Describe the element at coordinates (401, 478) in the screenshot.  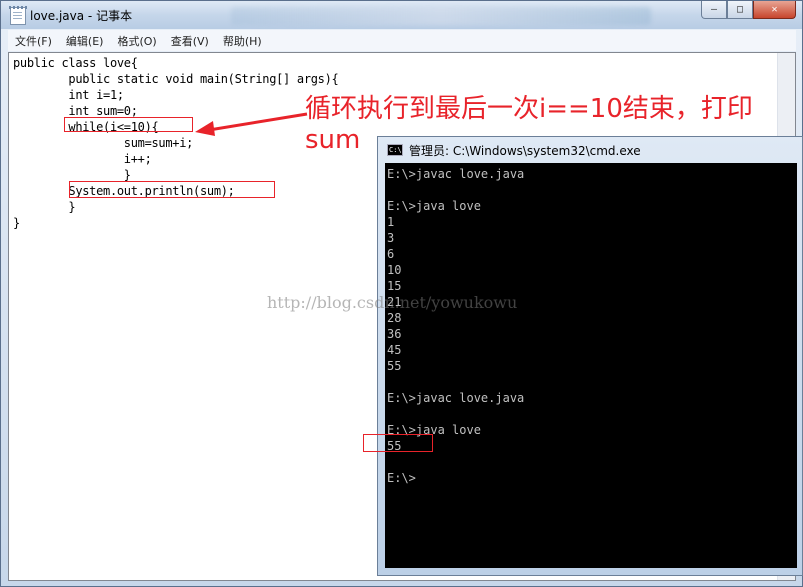
I see `console-line: E:\>` at that location.